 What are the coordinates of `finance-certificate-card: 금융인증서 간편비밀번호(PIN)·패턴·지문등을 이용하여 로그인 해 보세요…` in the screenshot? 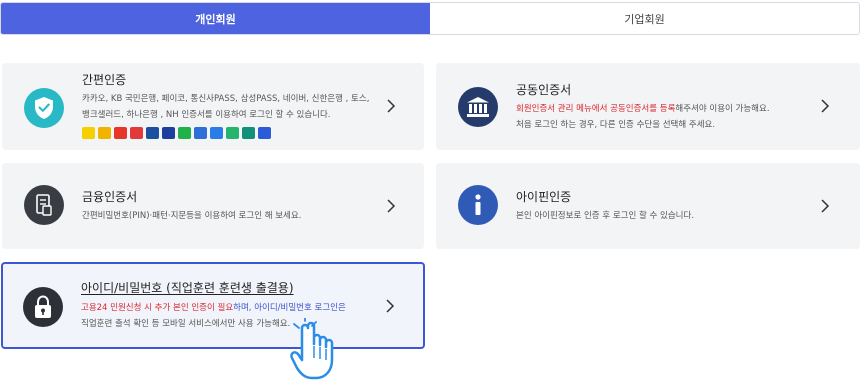 It's located at (213, 206).